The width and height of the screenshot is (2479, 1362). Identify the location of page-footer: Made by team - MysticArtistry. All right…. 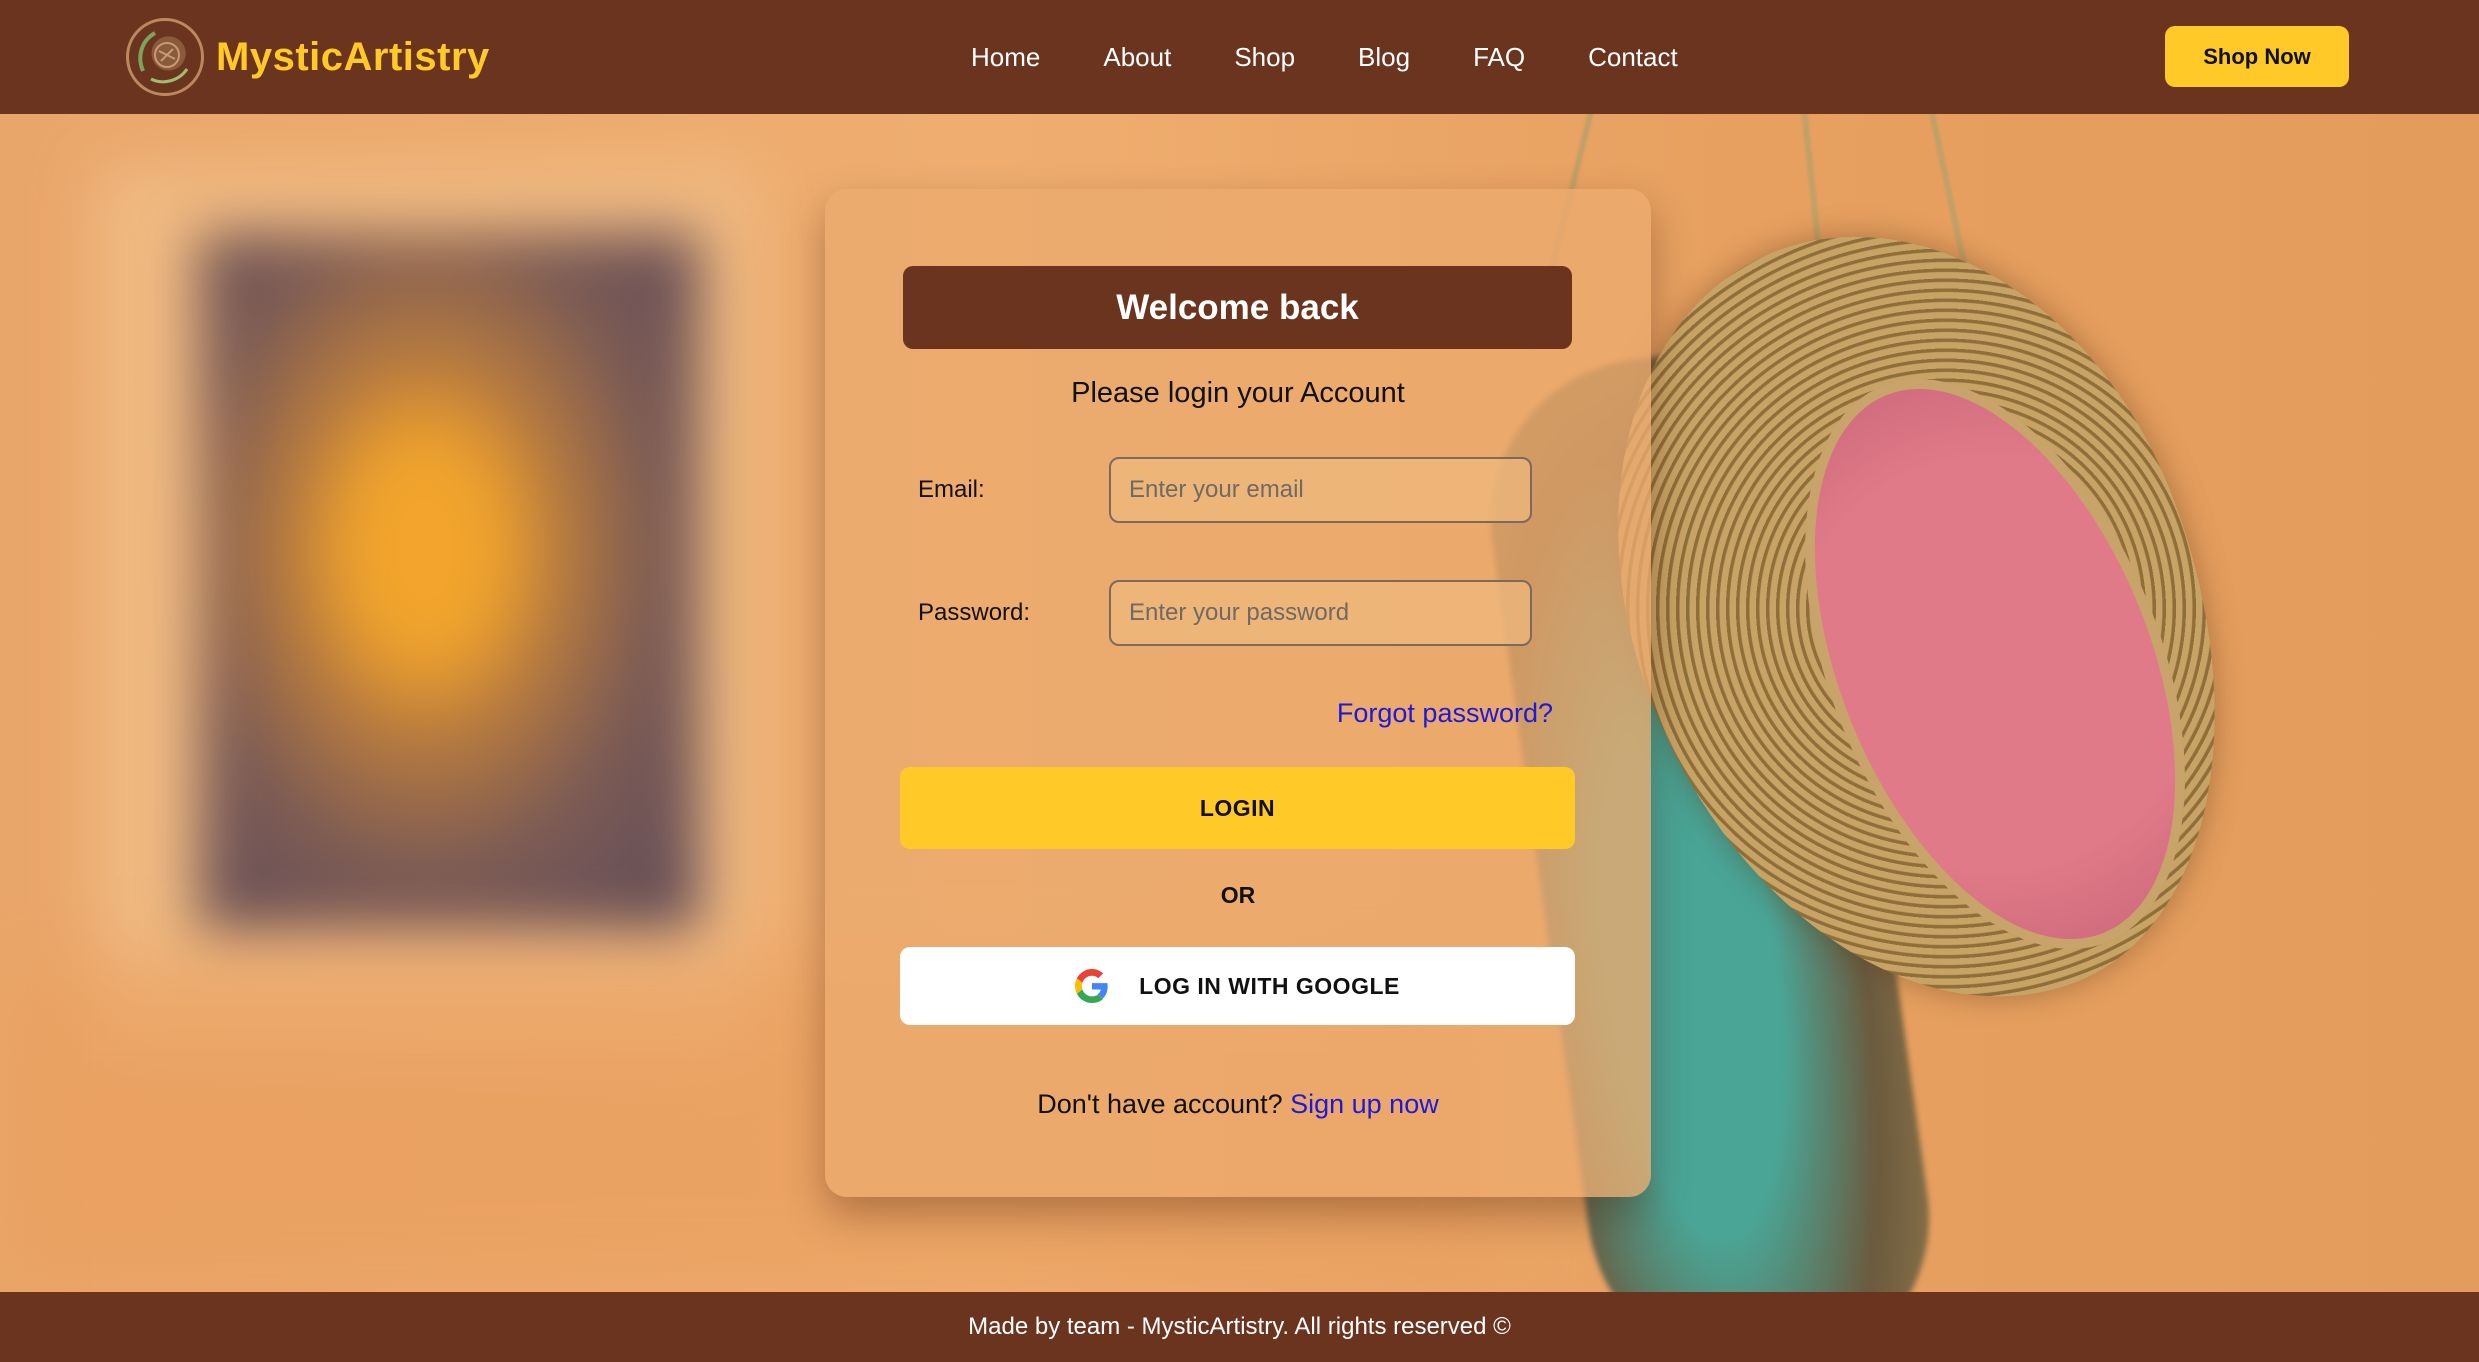
(1239, 1327).